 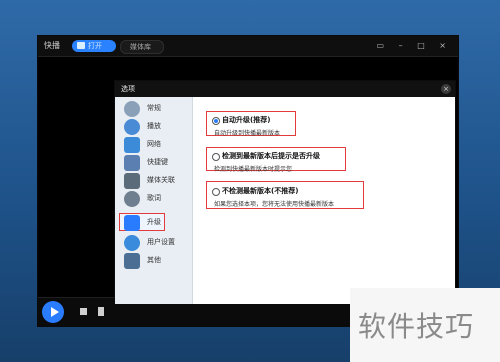 I want to click on media-link-icon, so click(x=132, y=181).